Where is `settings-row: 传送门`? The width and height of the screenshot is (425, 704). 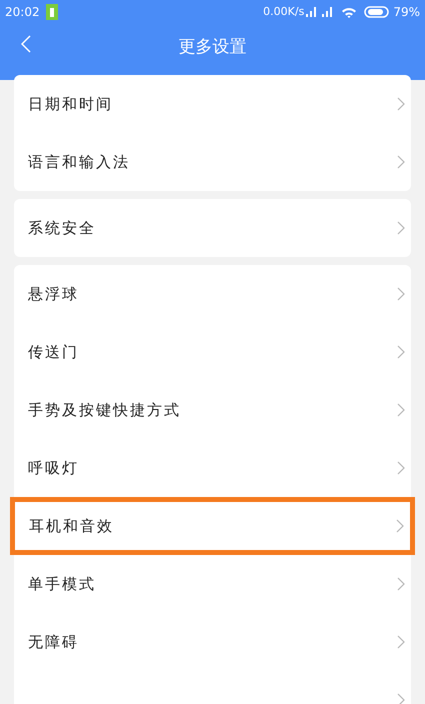 settings-row: 传送门 is located at coordinates (212, 352).